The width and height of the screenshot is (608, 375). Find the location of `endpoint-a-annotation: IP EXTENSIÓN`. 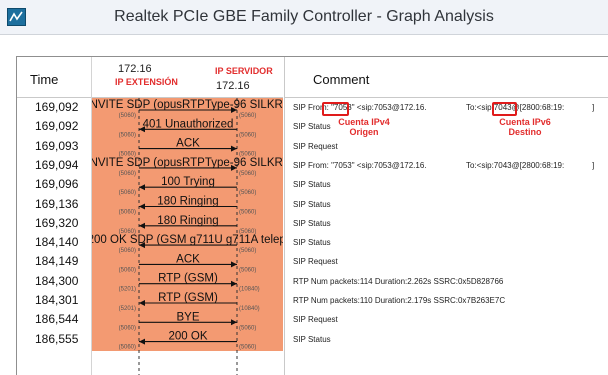

endpoint-a-annotation: IP EXTENSIÓN is located at coordinates (146, 82).